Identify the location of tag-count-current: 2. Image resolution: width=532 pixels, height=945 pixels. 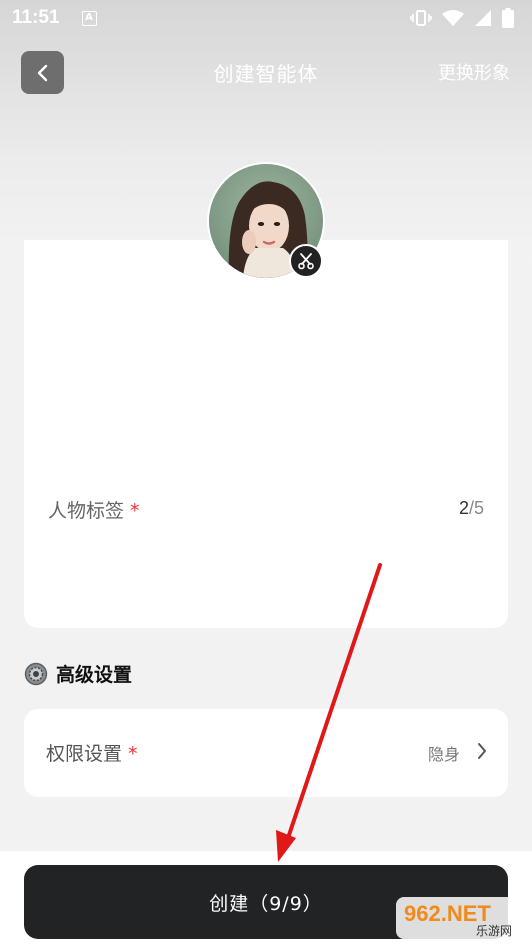
(463, 508).